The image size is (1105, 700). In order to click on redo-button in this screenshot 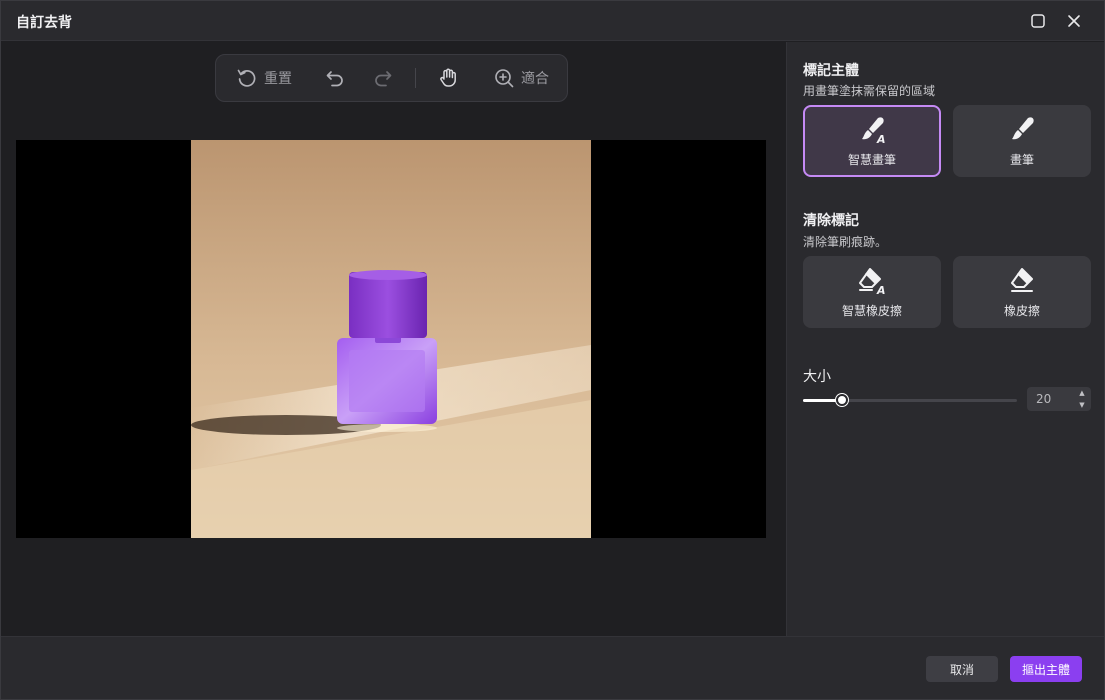, I will do `click(383, 78)`.